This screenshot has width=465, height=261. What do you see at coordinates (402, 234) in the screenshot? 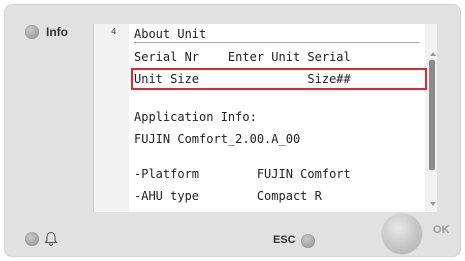
I see `ok-knob` at bounding box center [402, 234].